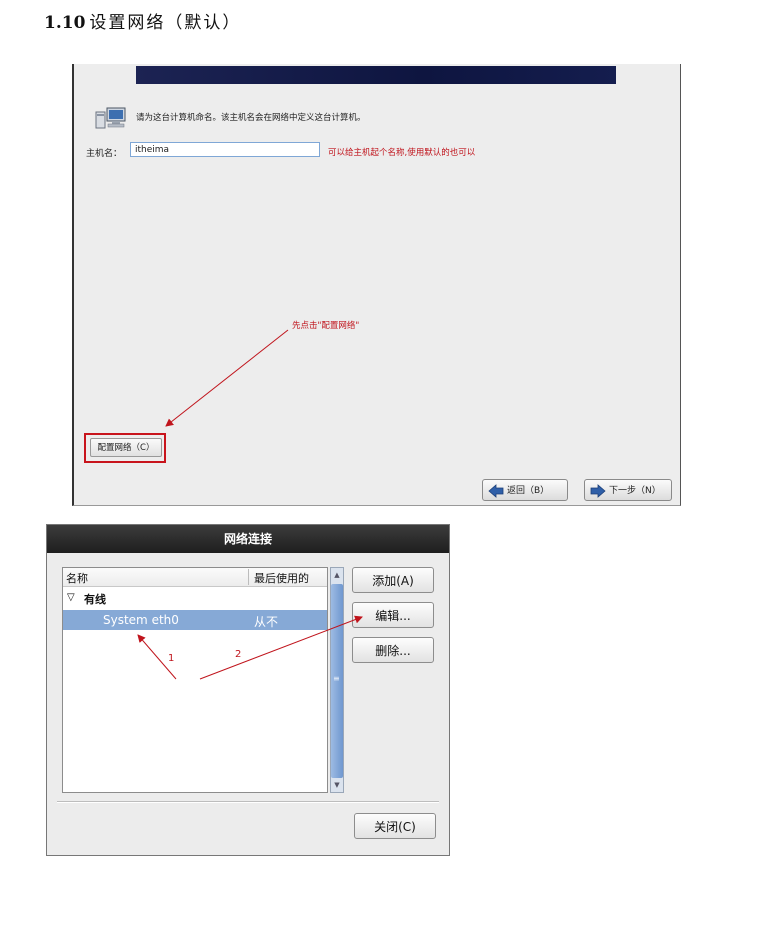 The width and height of the screenshot is (782, 932). Describe the element at coordinates (227, 378) in the screenshot. I see `arrow-to-configure-button` at that location.